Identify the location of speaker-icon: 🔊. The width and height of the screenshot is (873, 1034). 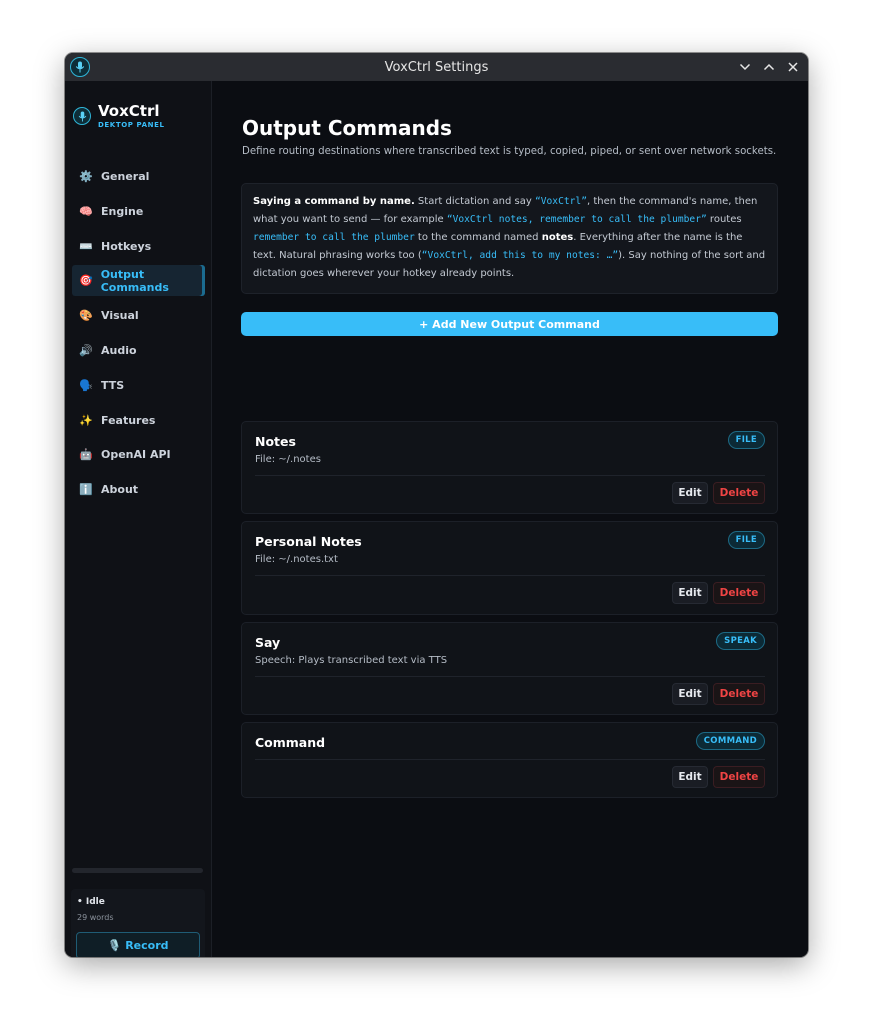
(86, 350).